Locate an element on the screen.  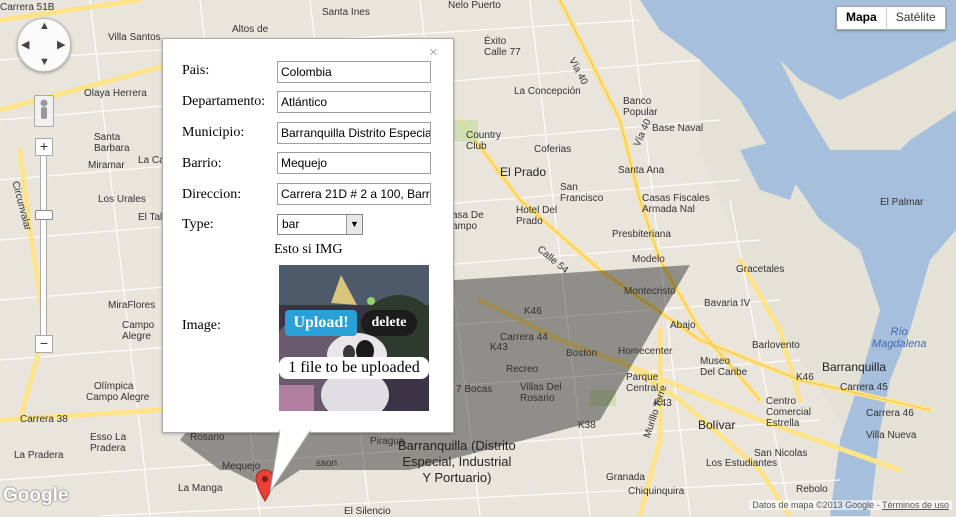
neighborhood-field: Mequejo is located at coordinates (354, 163).